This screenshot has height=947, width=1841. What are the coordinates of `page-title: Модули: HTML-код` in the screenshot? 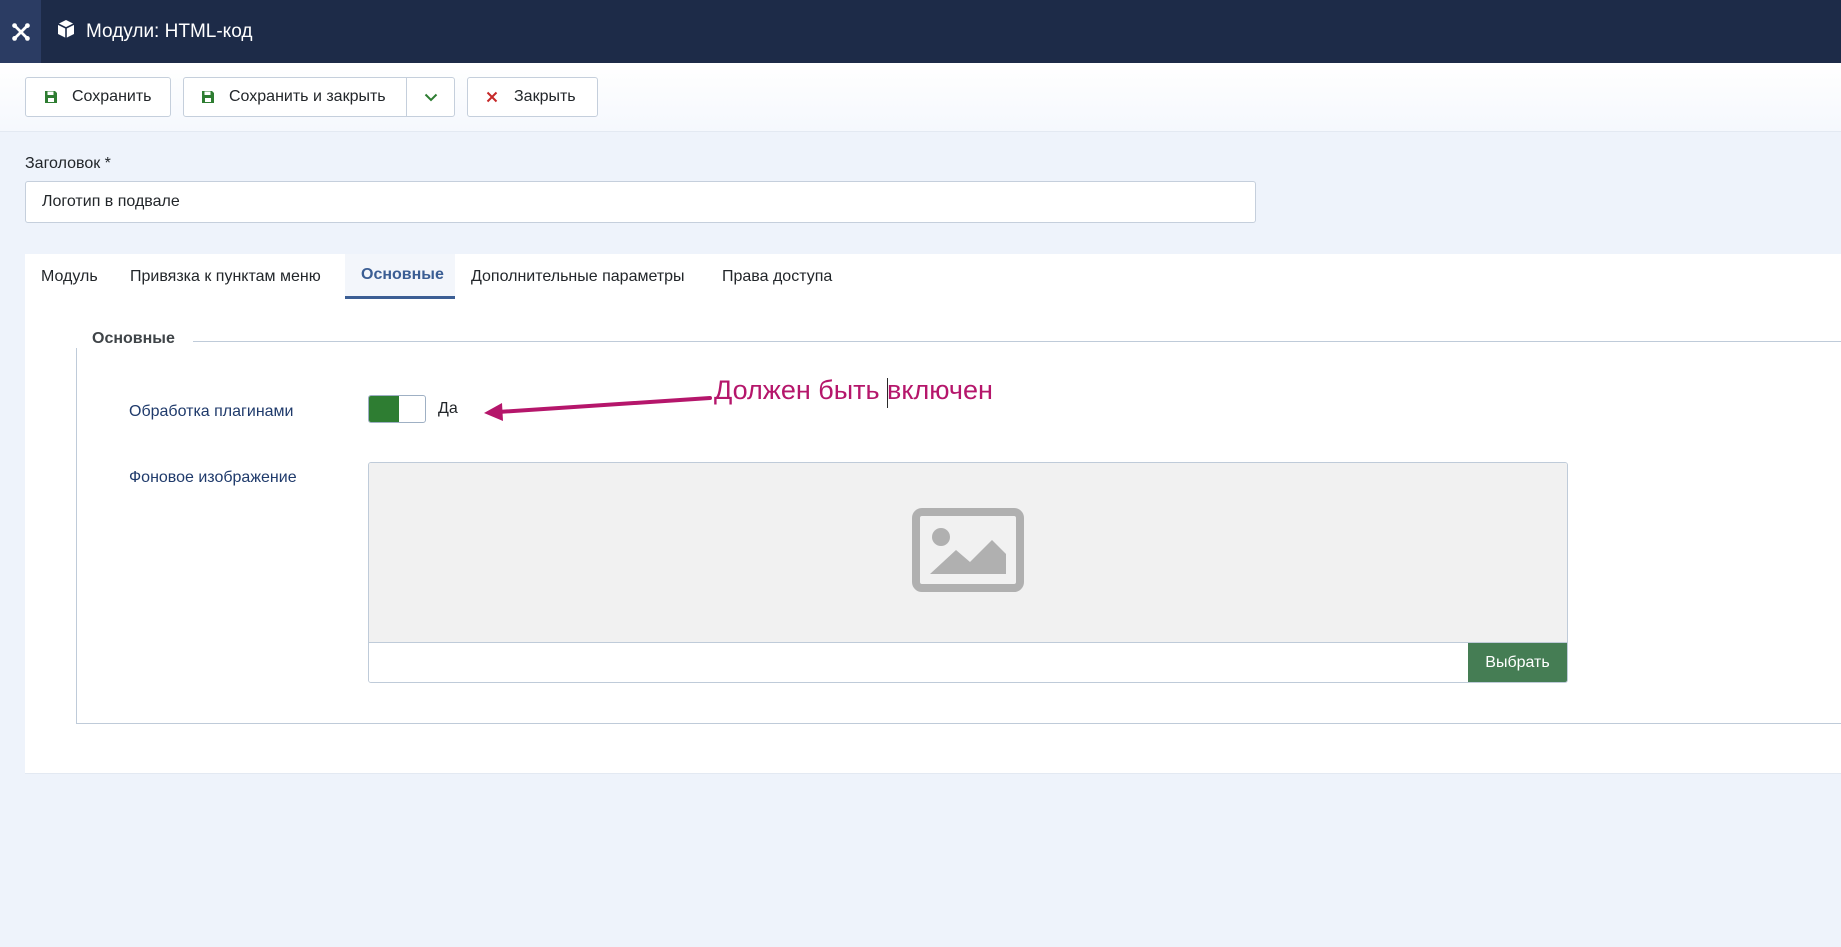 It's located at (154, 31).